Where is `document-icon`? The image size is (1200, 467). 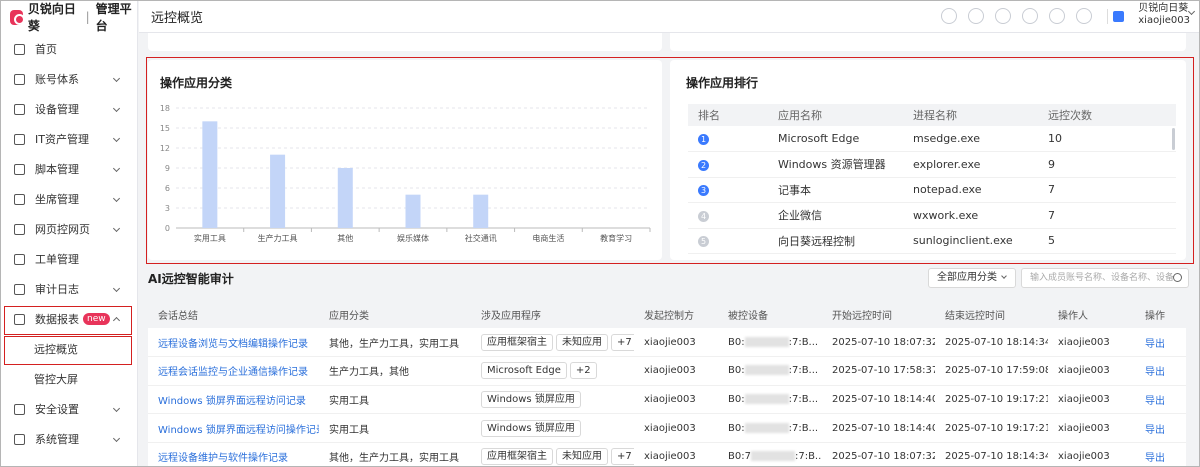 document-icon is located at coordinates (1057, 16).